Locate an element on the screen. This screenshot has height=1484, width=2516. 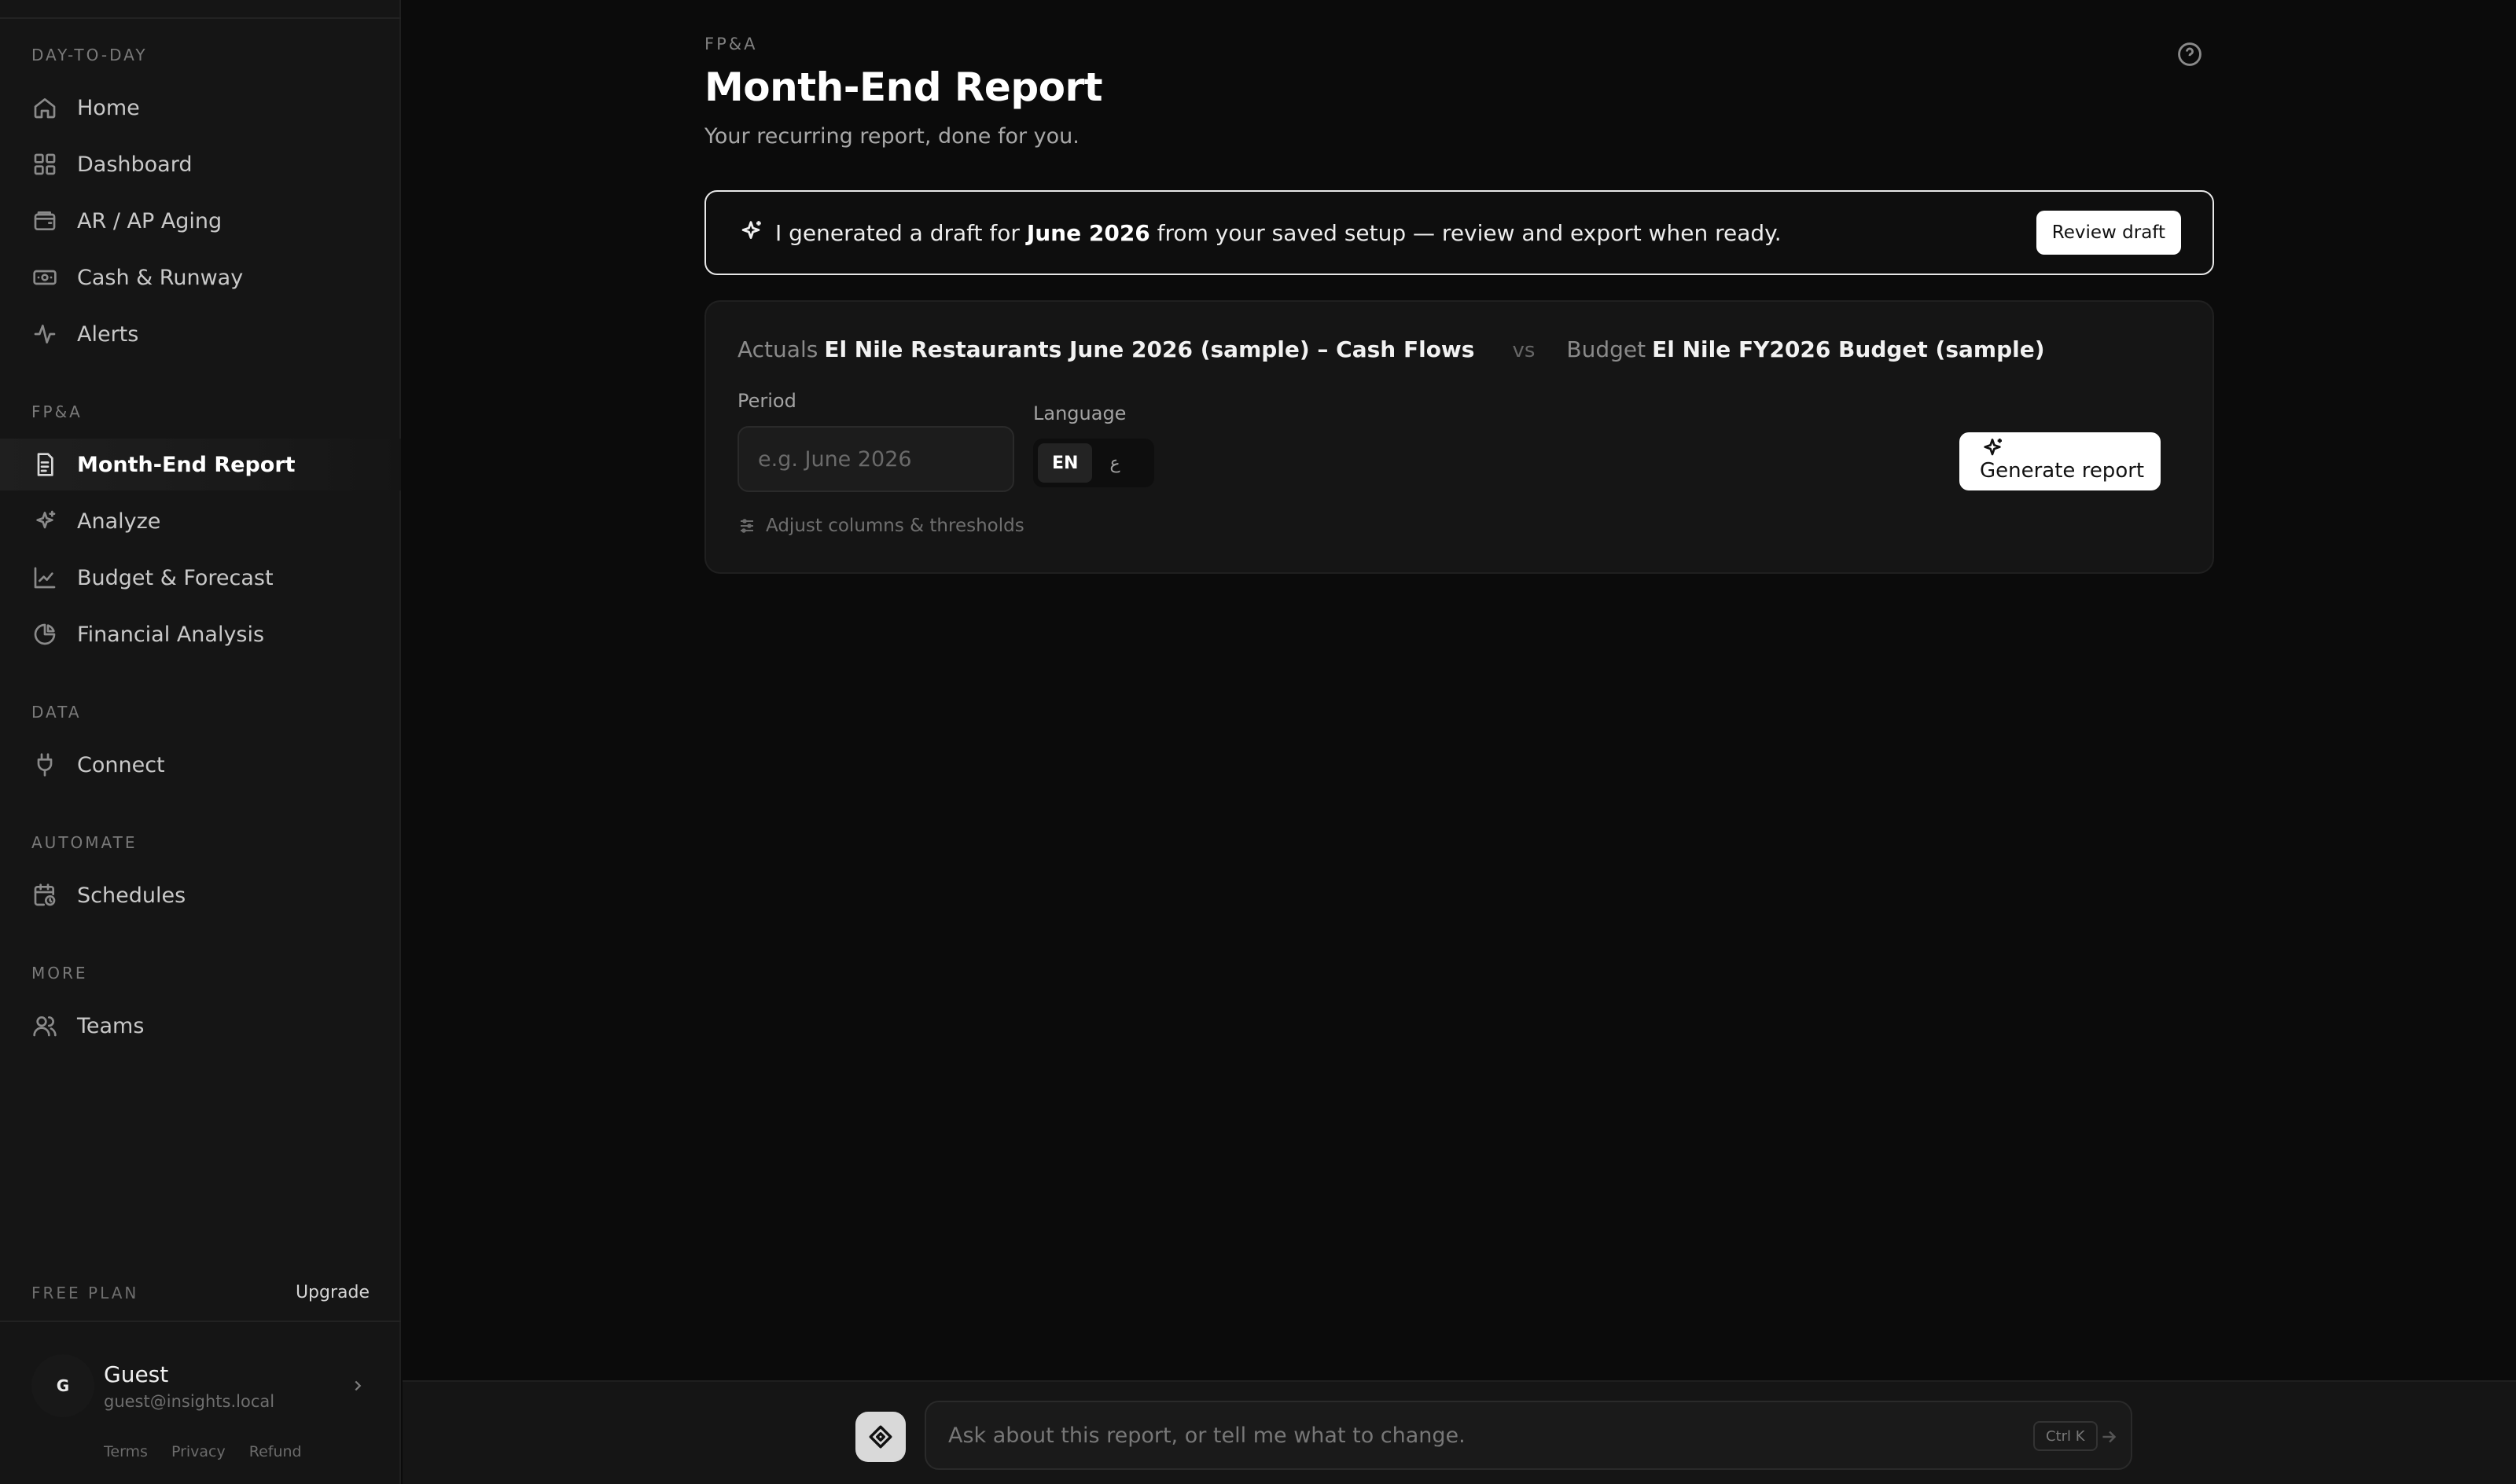
refund-link: Refund is located at coordinates (275, 1451).